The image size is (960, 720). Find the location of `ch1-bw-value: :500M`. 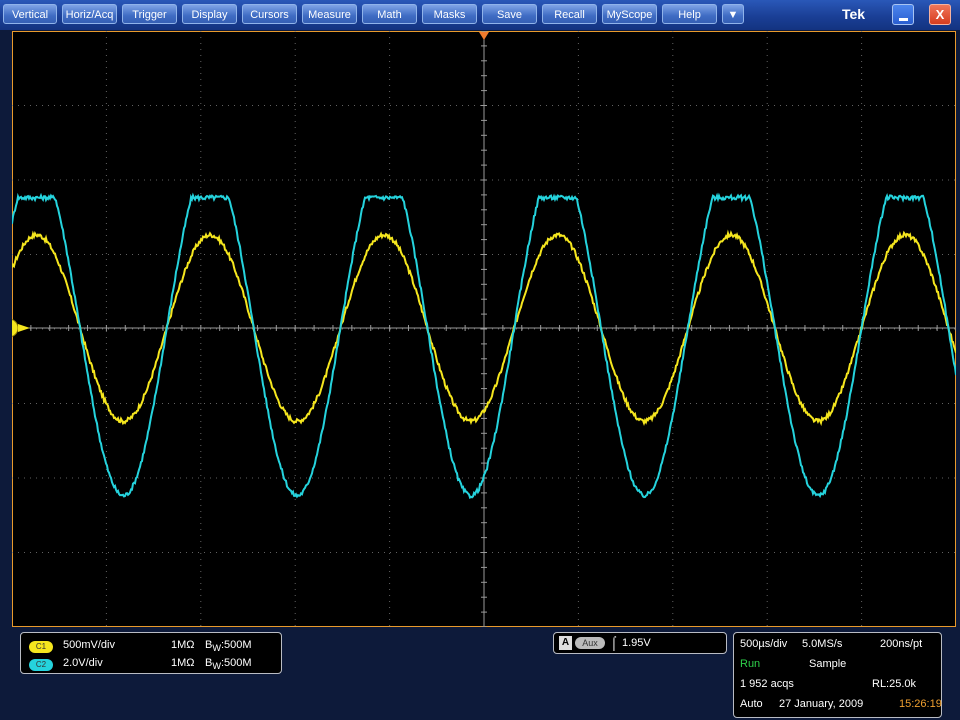

ch1-bw-value: :500M is located at coordinates (236, 645).